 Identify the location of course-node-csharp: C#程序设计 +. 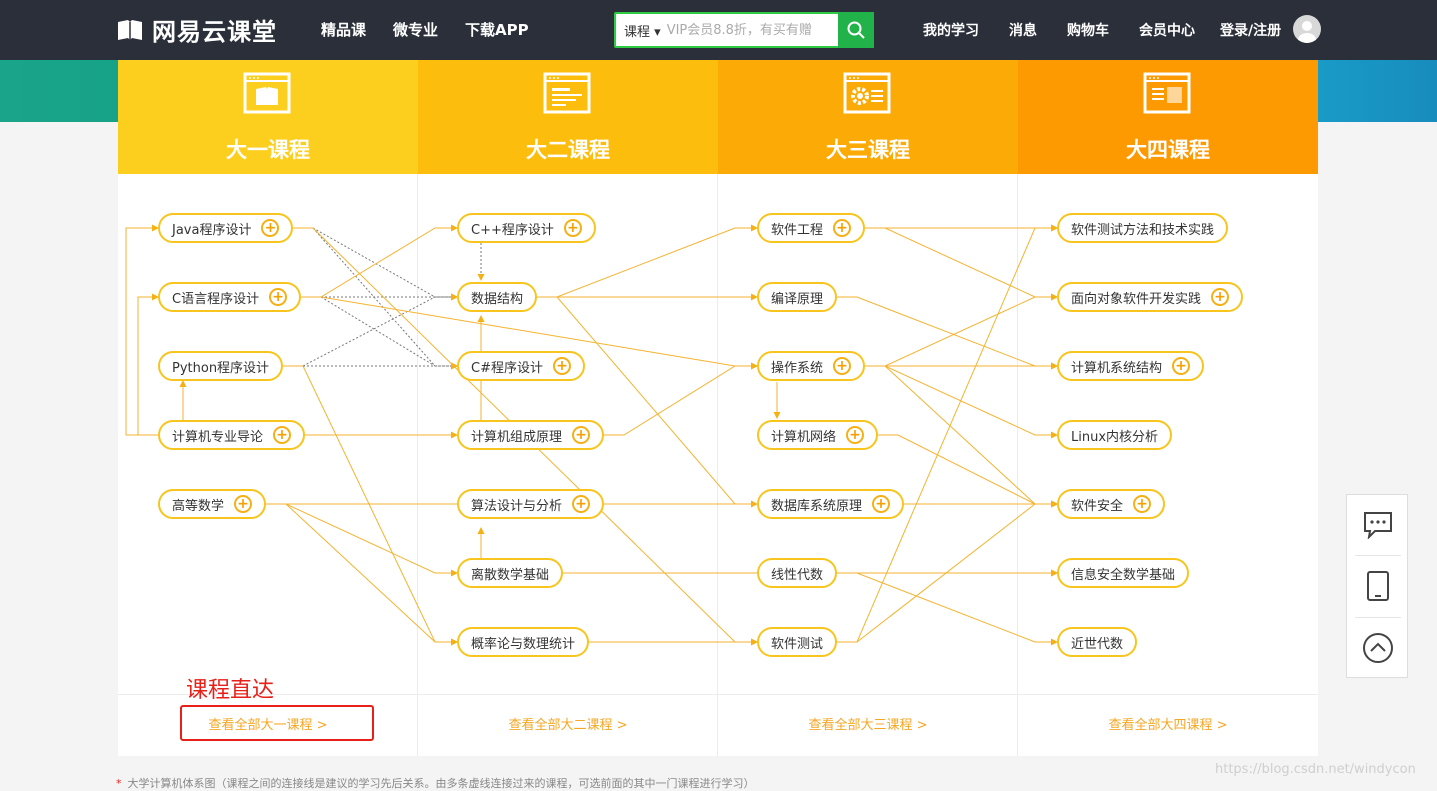
(521, 366).